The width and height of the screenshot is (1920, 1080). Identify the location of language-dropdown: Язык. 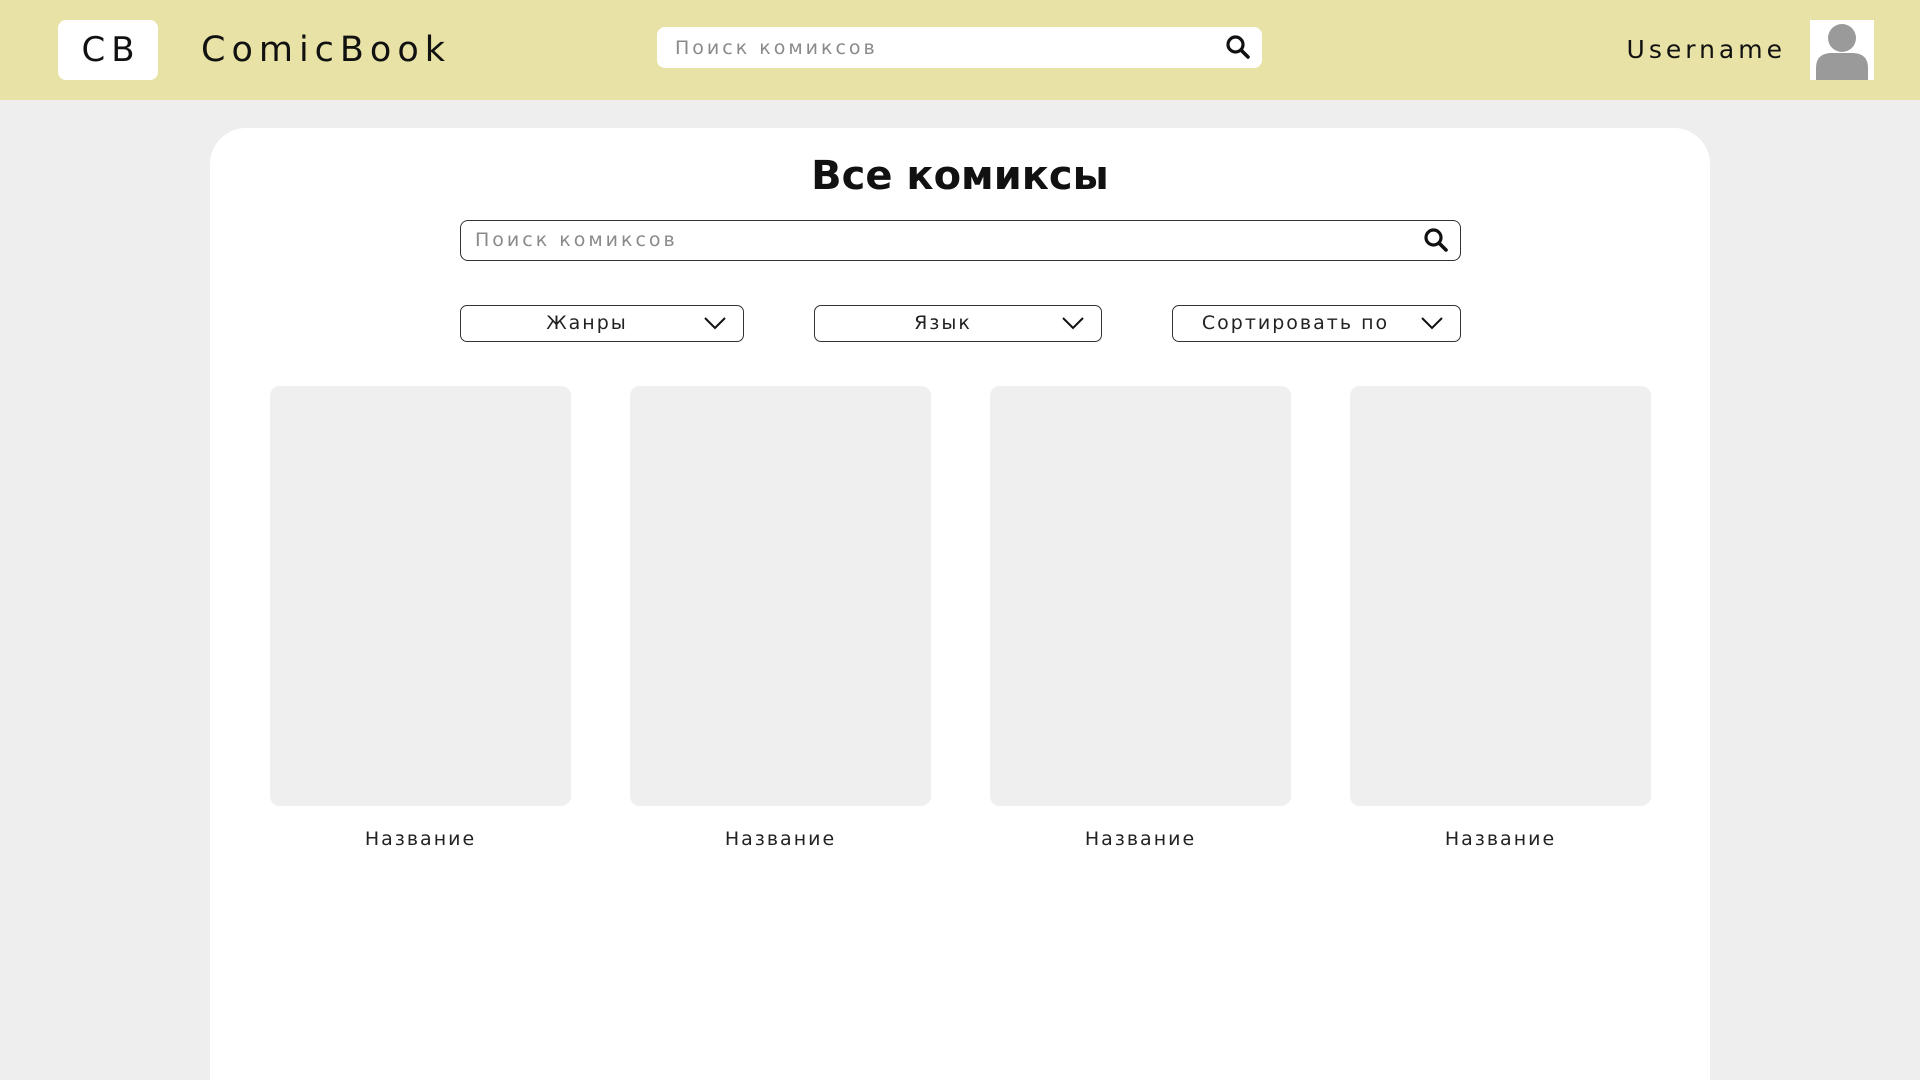
(958, 323).